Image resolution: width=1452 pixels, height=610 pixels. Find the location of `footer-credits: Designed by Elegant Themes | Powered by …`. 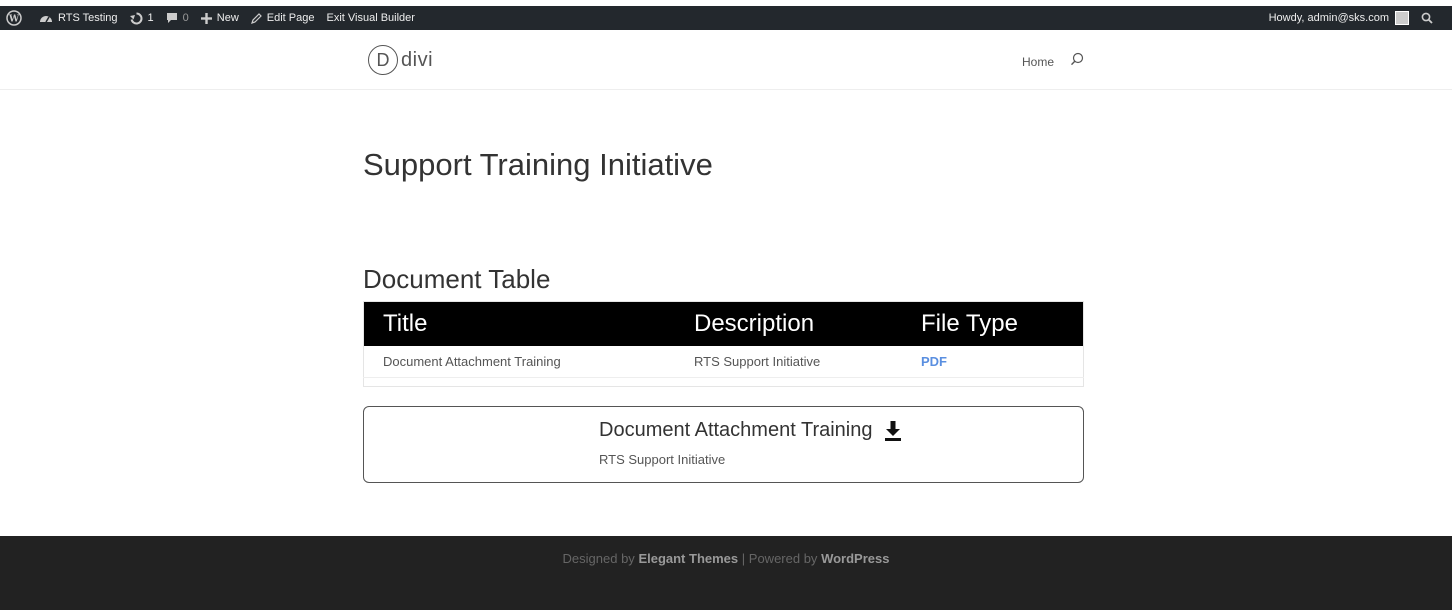

footer-credits: Designed by Elegant Themes | Powered by … is located at coordinates (726, 558).